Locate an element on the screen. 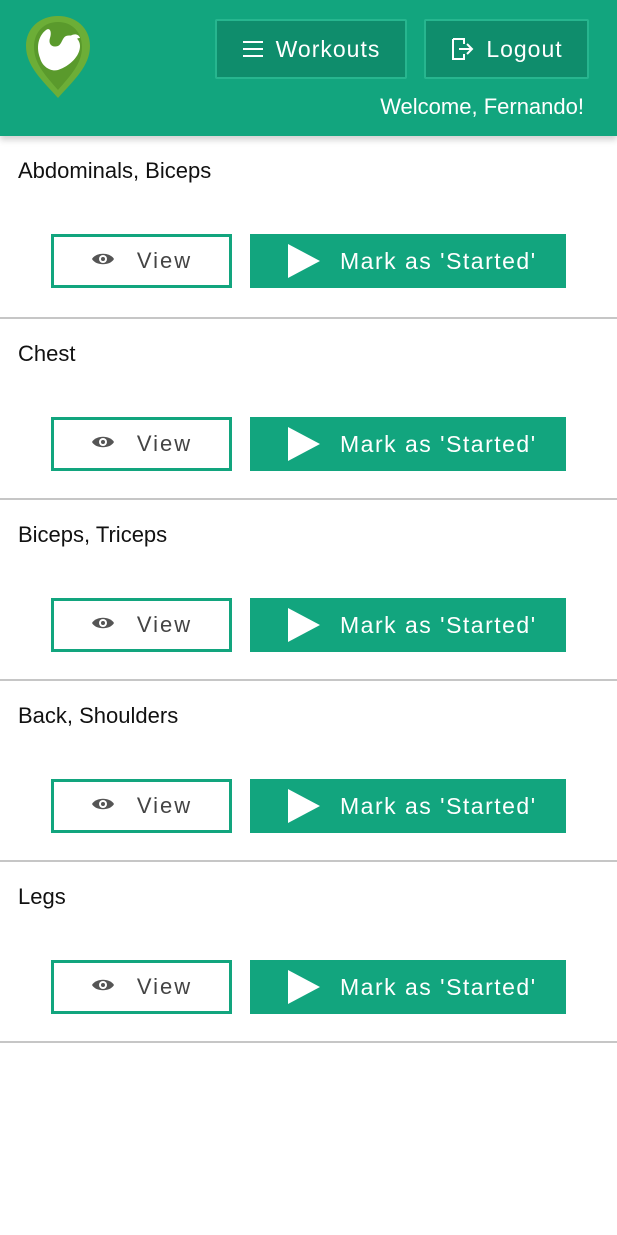  hamburger-icon is located at coordinates (253, 49).